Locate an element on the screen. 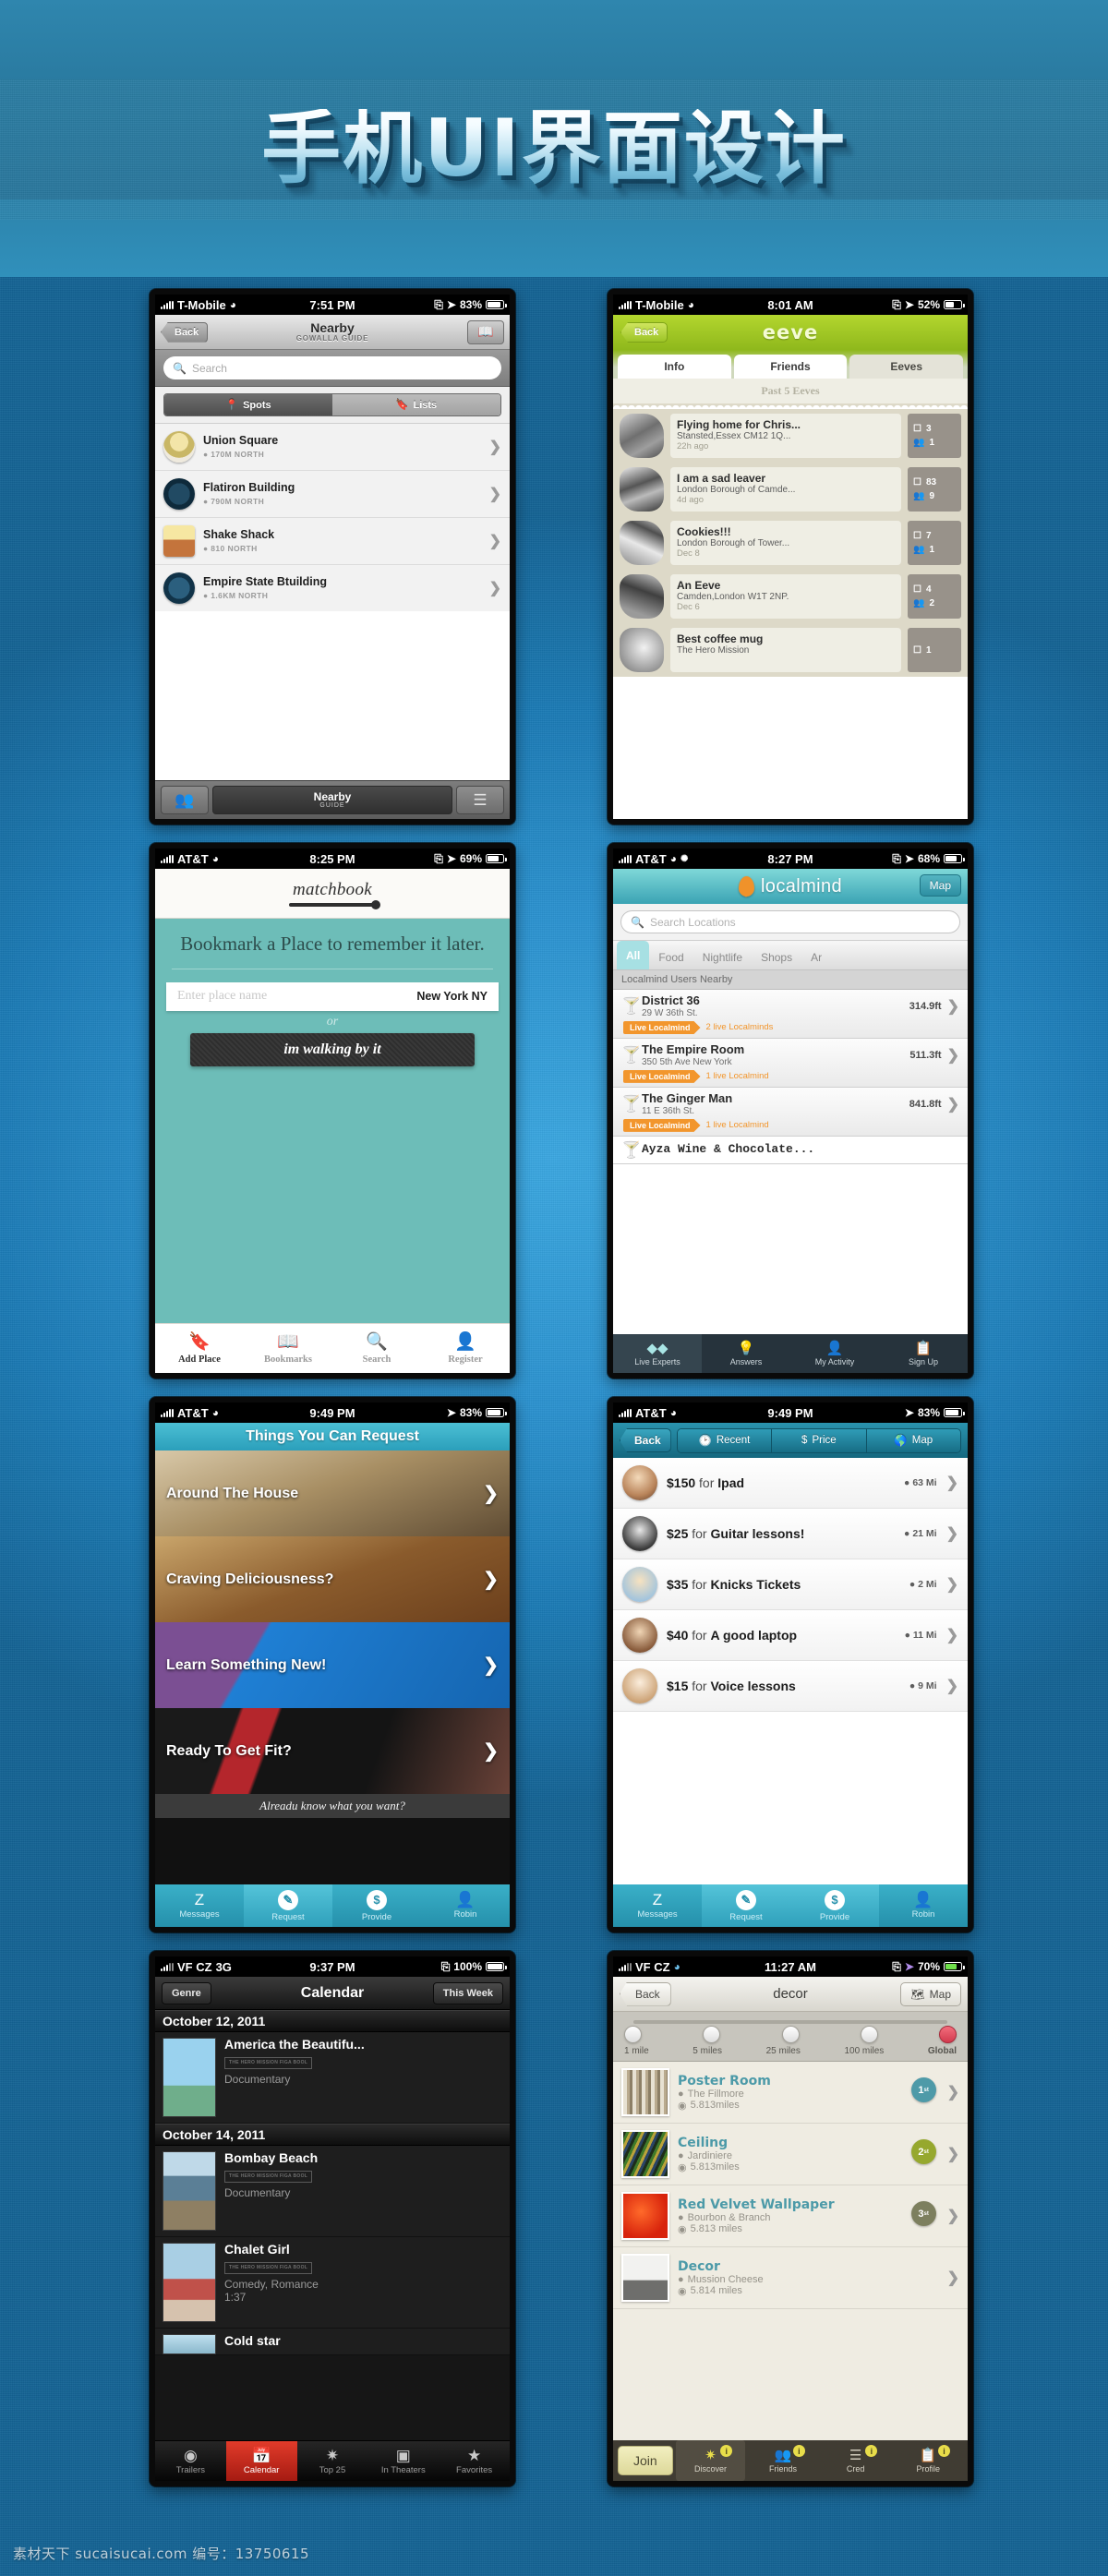 The height and width of the screenshot is (2576, 1108). map-button: 🗺 Map is located at coordinates (930, 1993).